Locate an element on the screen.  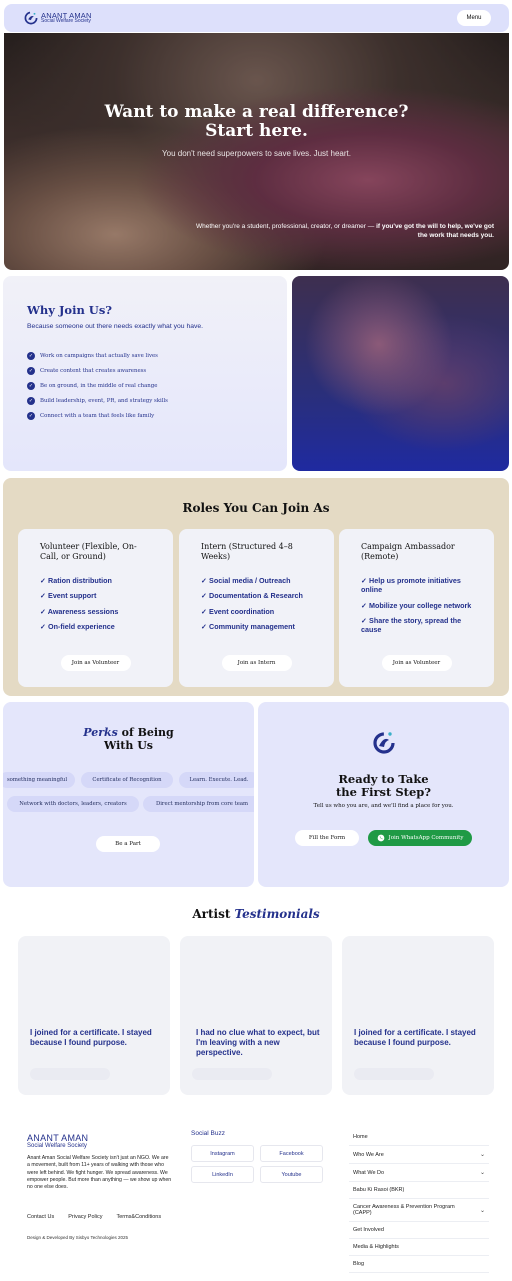
nav-label: Who We Are is located at coordinates (368, 1154).